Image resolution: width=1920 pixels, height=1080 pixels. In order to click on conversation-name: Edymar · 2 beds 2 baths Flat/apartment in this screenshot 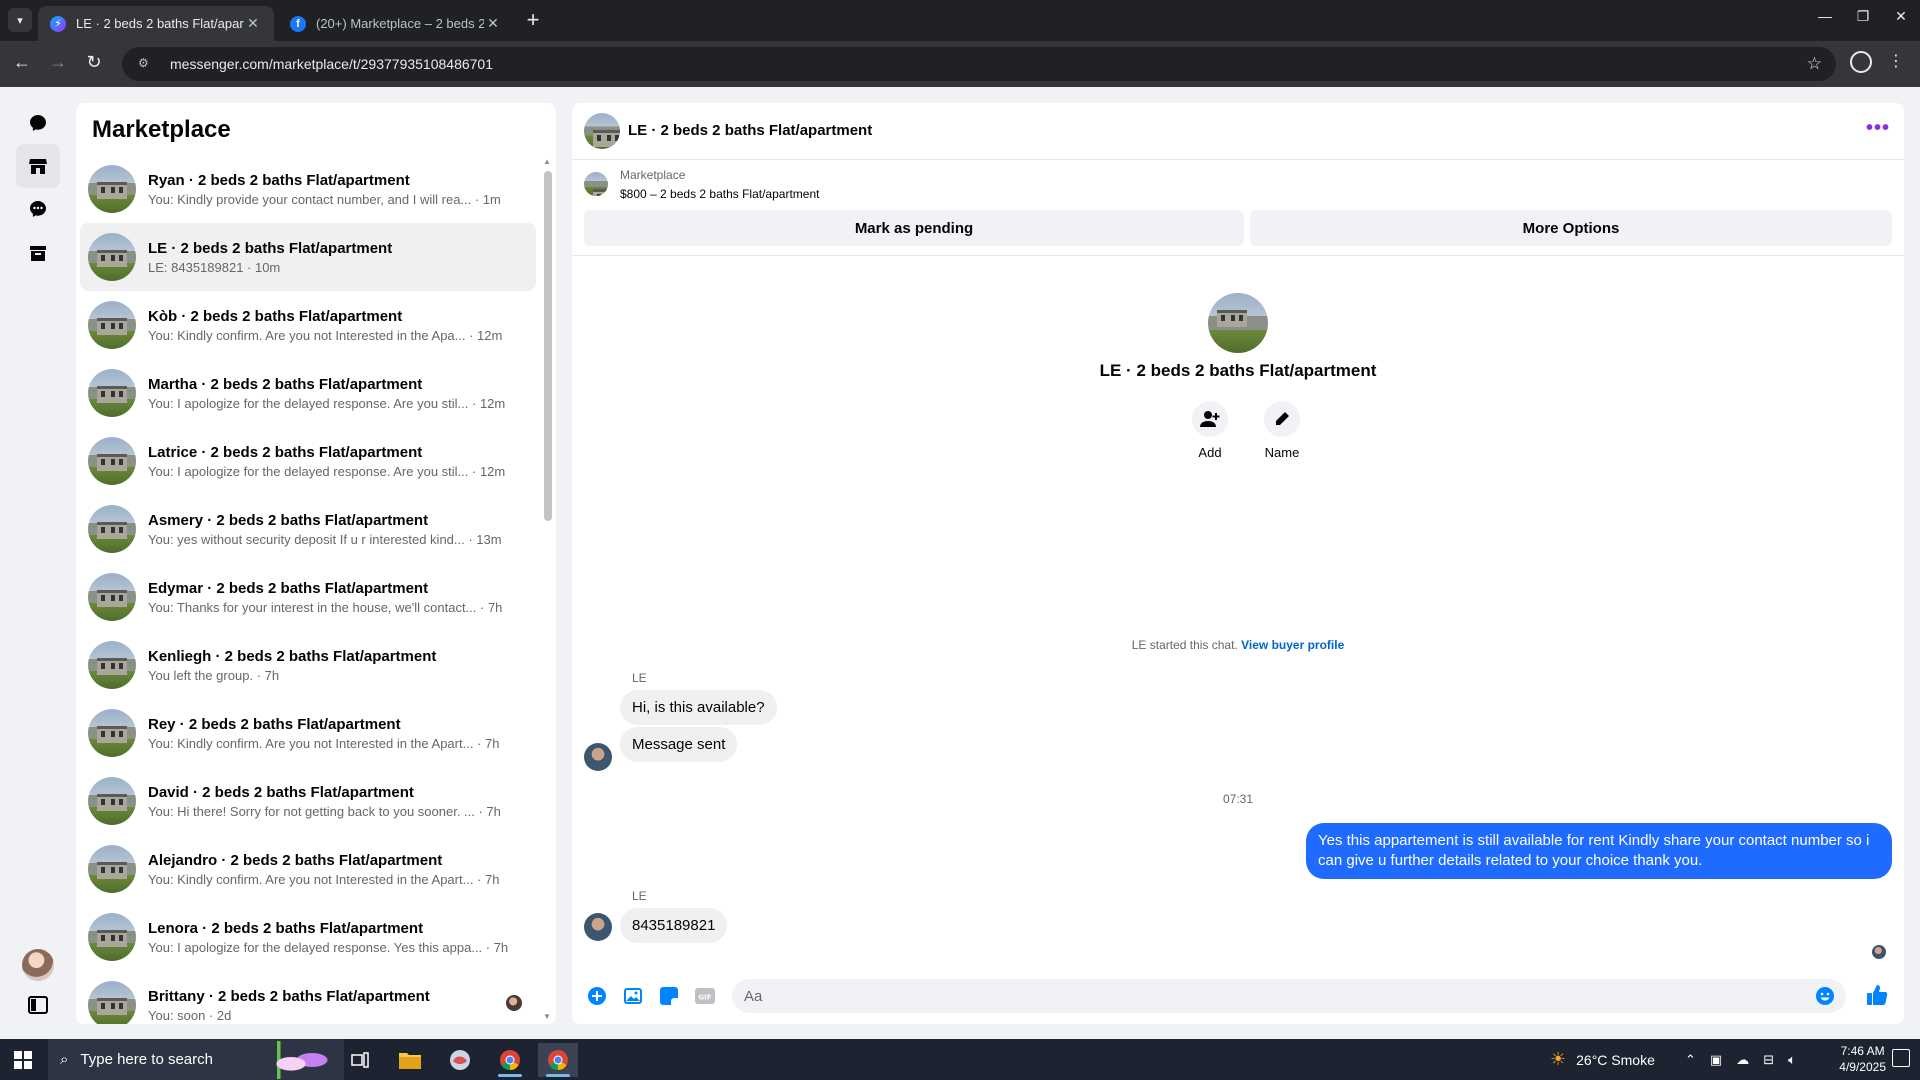, I will do `click(288, 588)`.